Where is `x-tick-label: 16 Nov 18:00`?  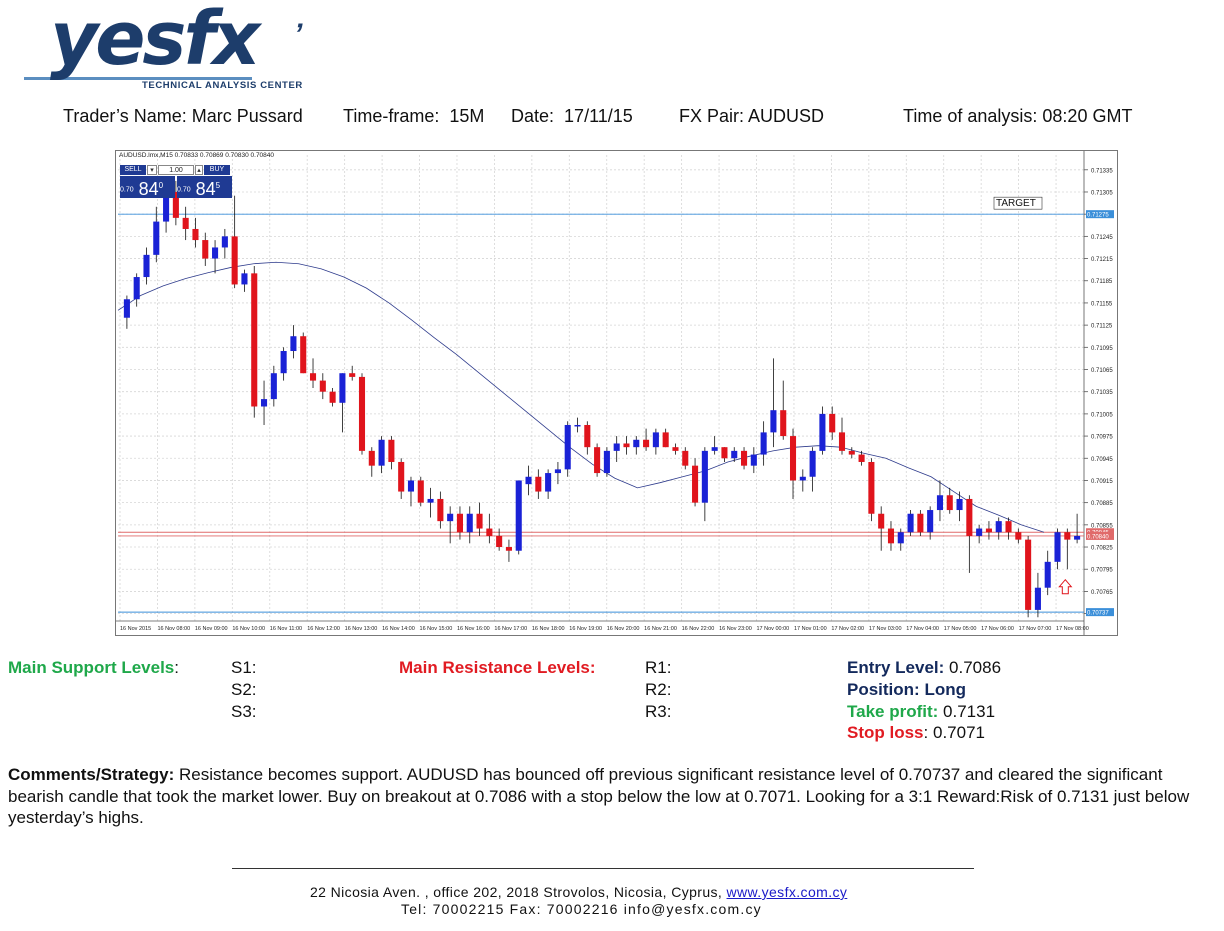 x-tick-label: 16 Nov 18:00 is located at coordinates (548, 629).